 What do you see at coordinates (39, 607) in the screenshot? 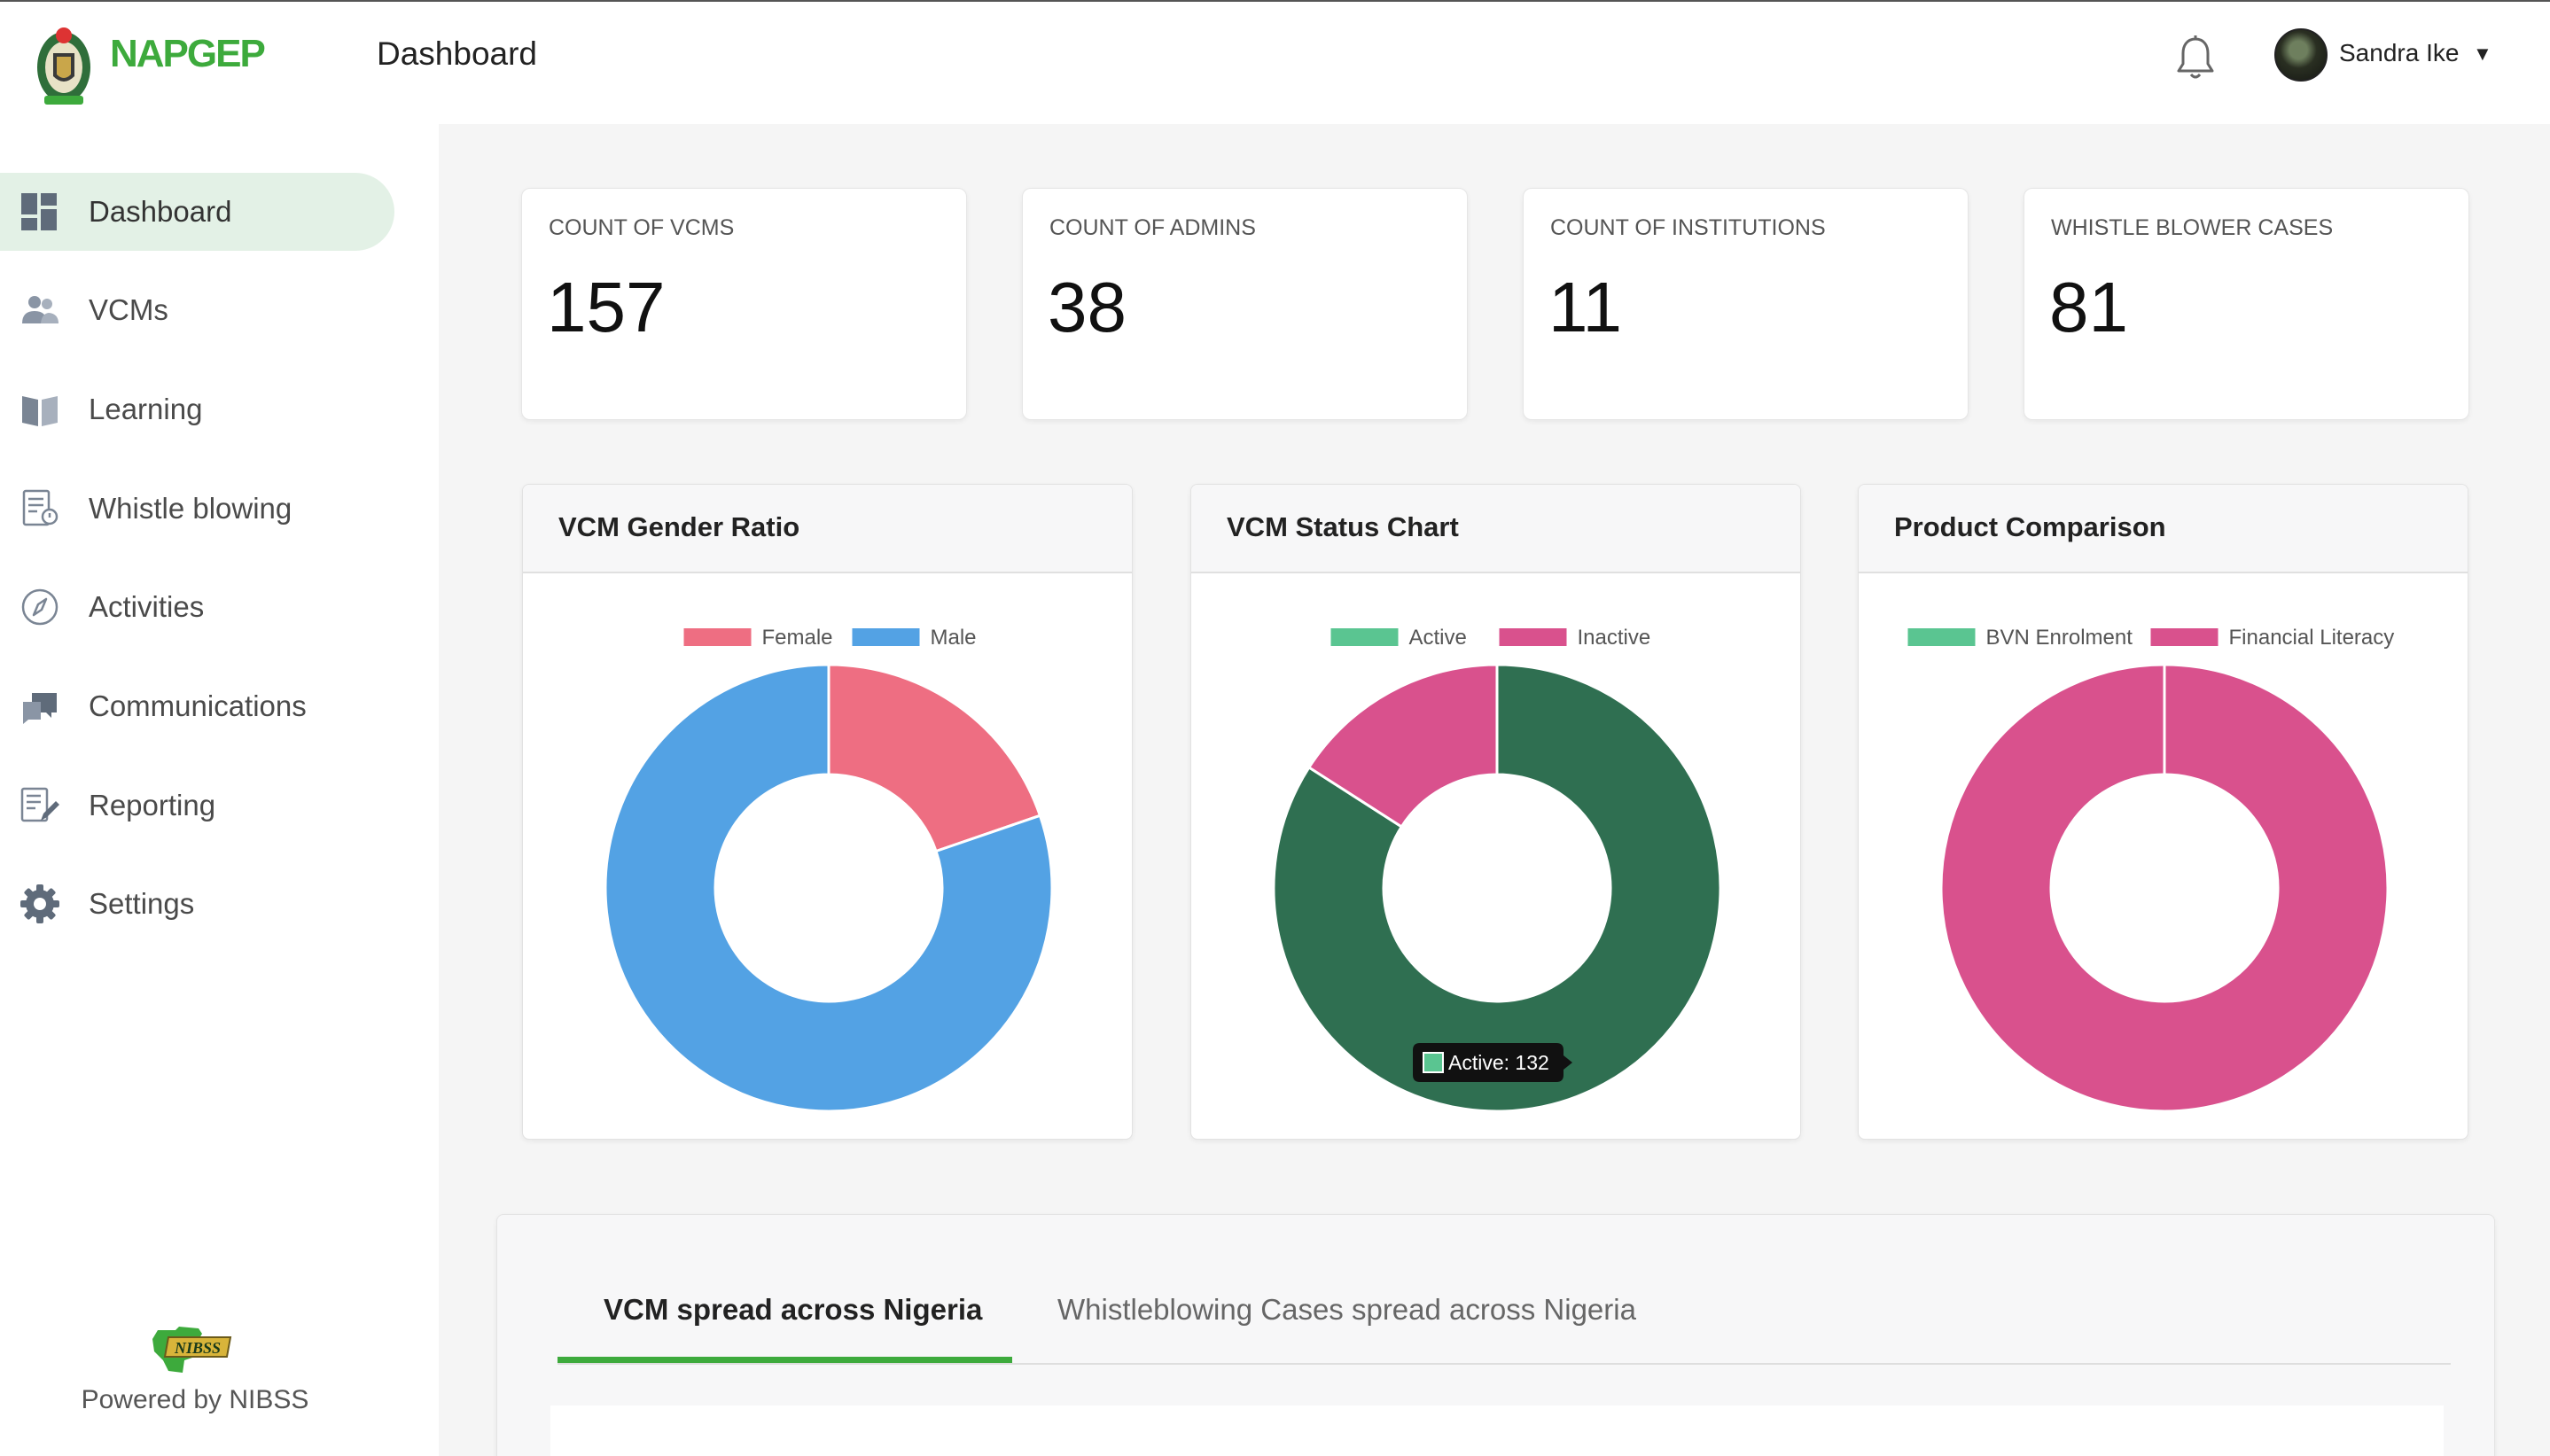
I see `compass-icon` at bounding box center [39, 607].